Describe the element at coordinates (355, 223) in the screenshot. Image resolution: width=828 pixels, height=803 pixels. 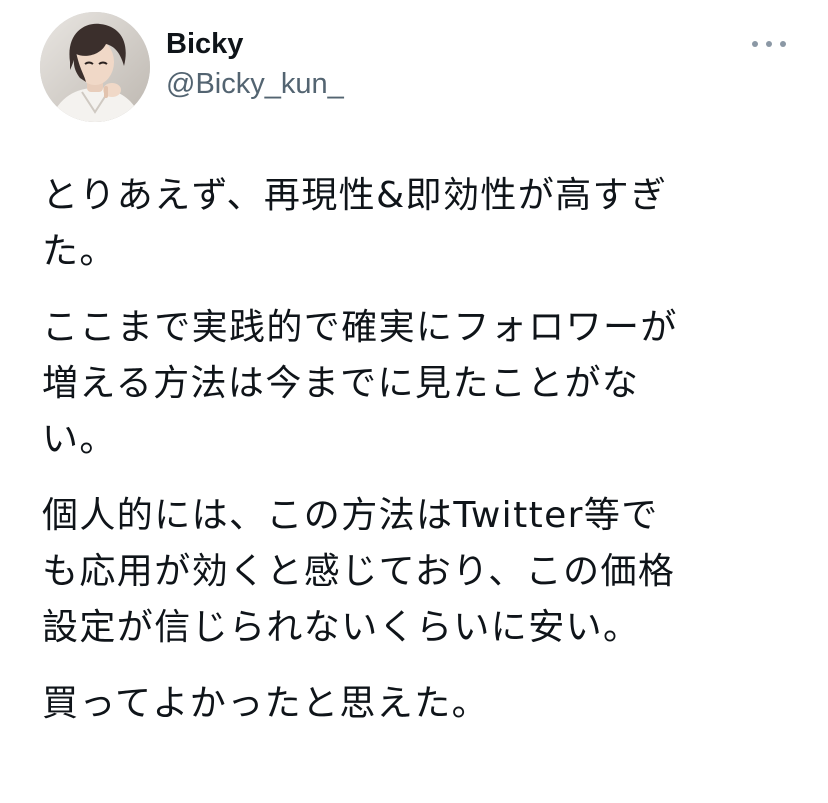
I see `tweet-paragraph: とりあえず、再現性&即効性が高すぎ た。` at that location.